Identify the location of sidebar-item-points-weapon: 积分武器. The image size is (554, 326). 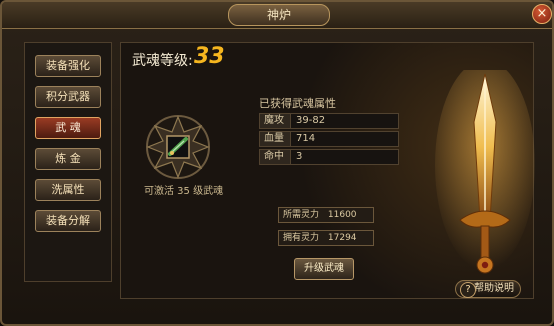
(68, 97).